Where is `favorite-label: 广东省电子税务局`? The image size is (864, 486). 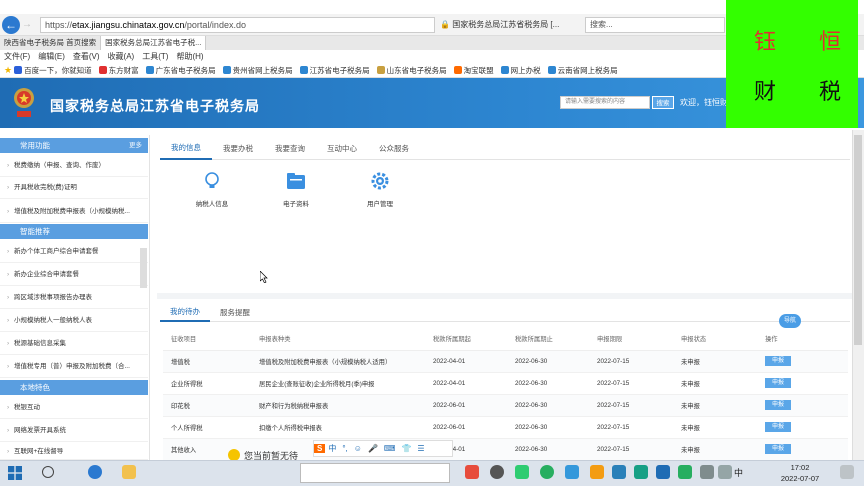 favorite-label: 广东省电子税务局 is located at coordinates (185, 70).